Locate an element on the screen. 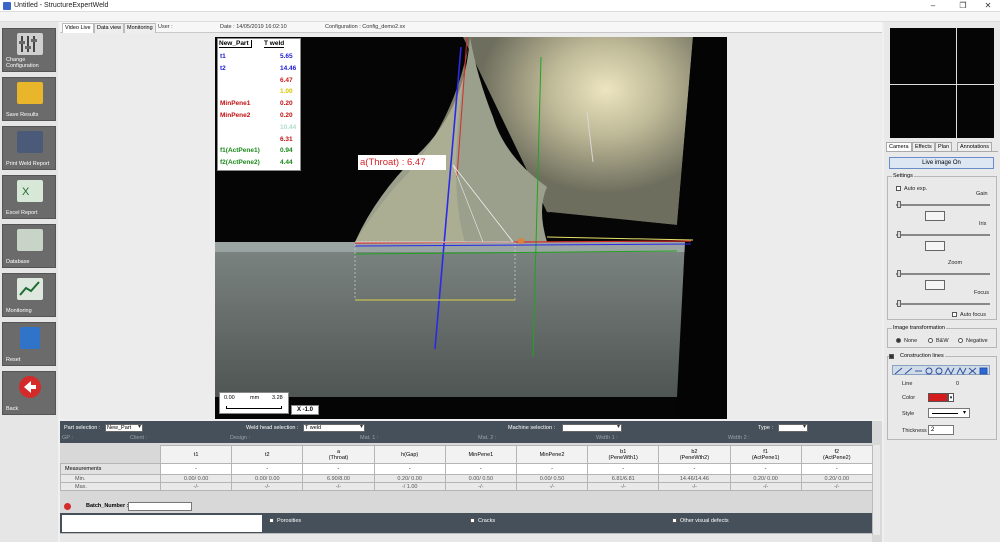 The image size is (1000, 542). monitoring-button: Monitoring is located at coordinates (29, 295).